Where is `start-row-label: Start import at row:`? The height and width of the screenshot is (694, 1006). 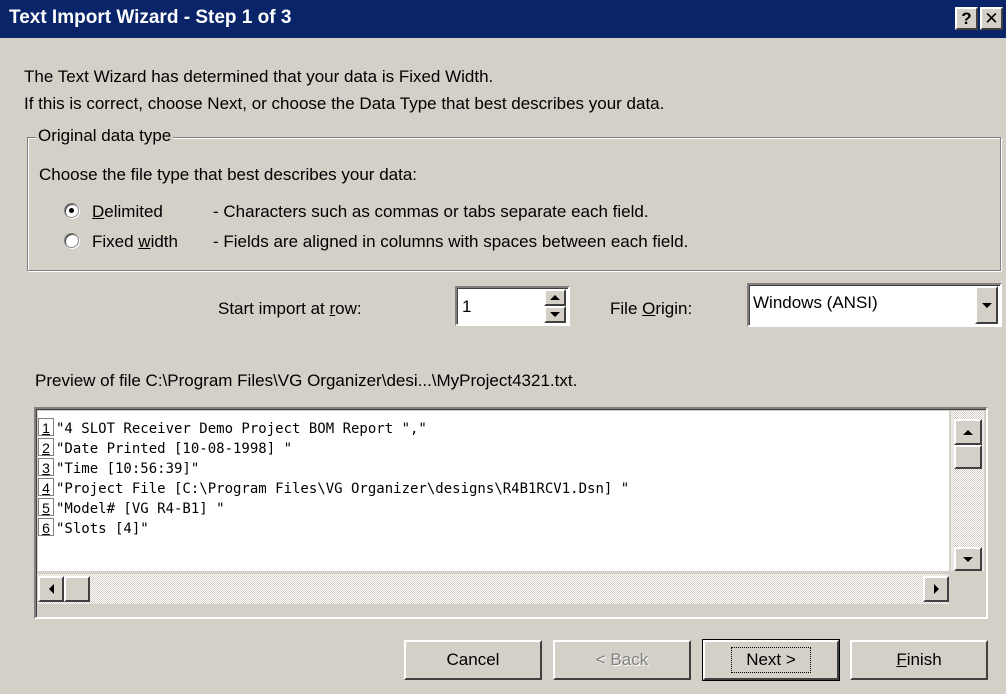 start-row-label: Start import at row: is located at coordinates (290, 308).